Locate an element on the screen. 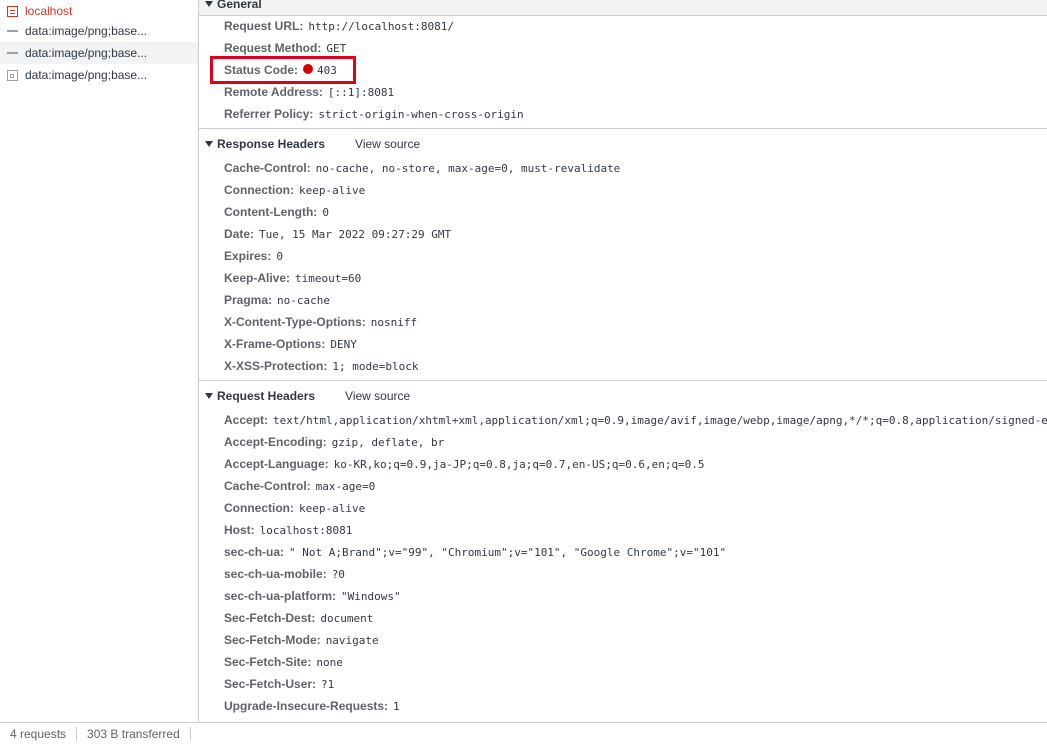 This screenshot has width=1047, height=745. request-row: localhost is located at coordinates (99, 11).